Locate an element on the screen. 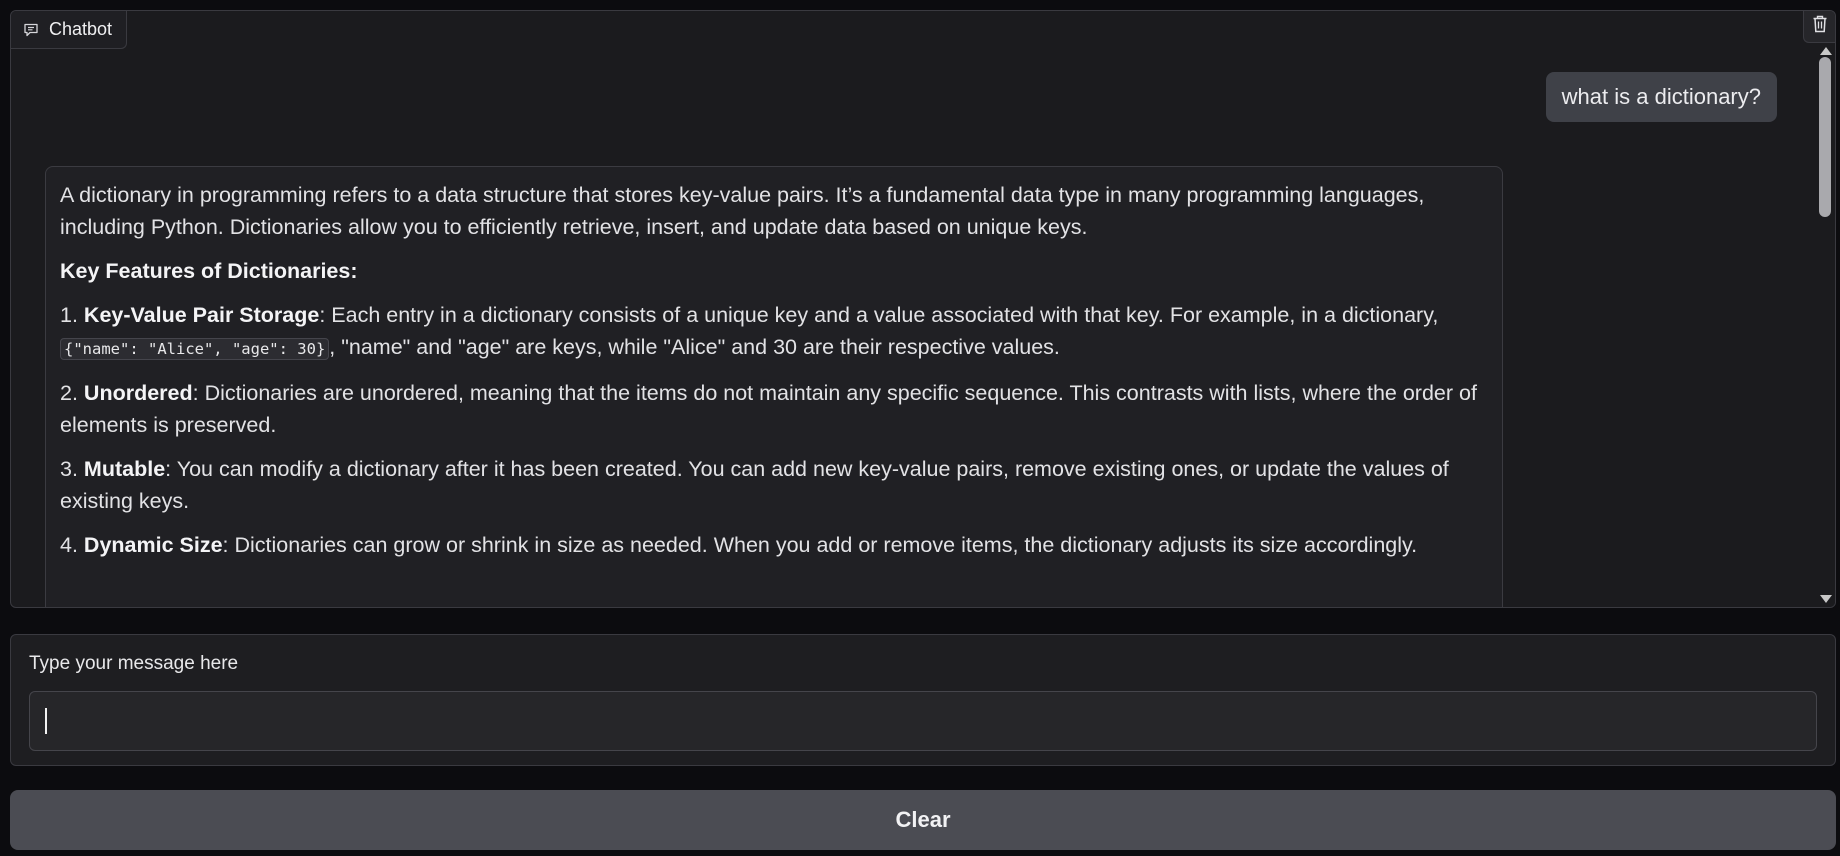 The width and height of the screenshot is (1840, 856). clear-chat-button is located at coordinates (1819, 27).